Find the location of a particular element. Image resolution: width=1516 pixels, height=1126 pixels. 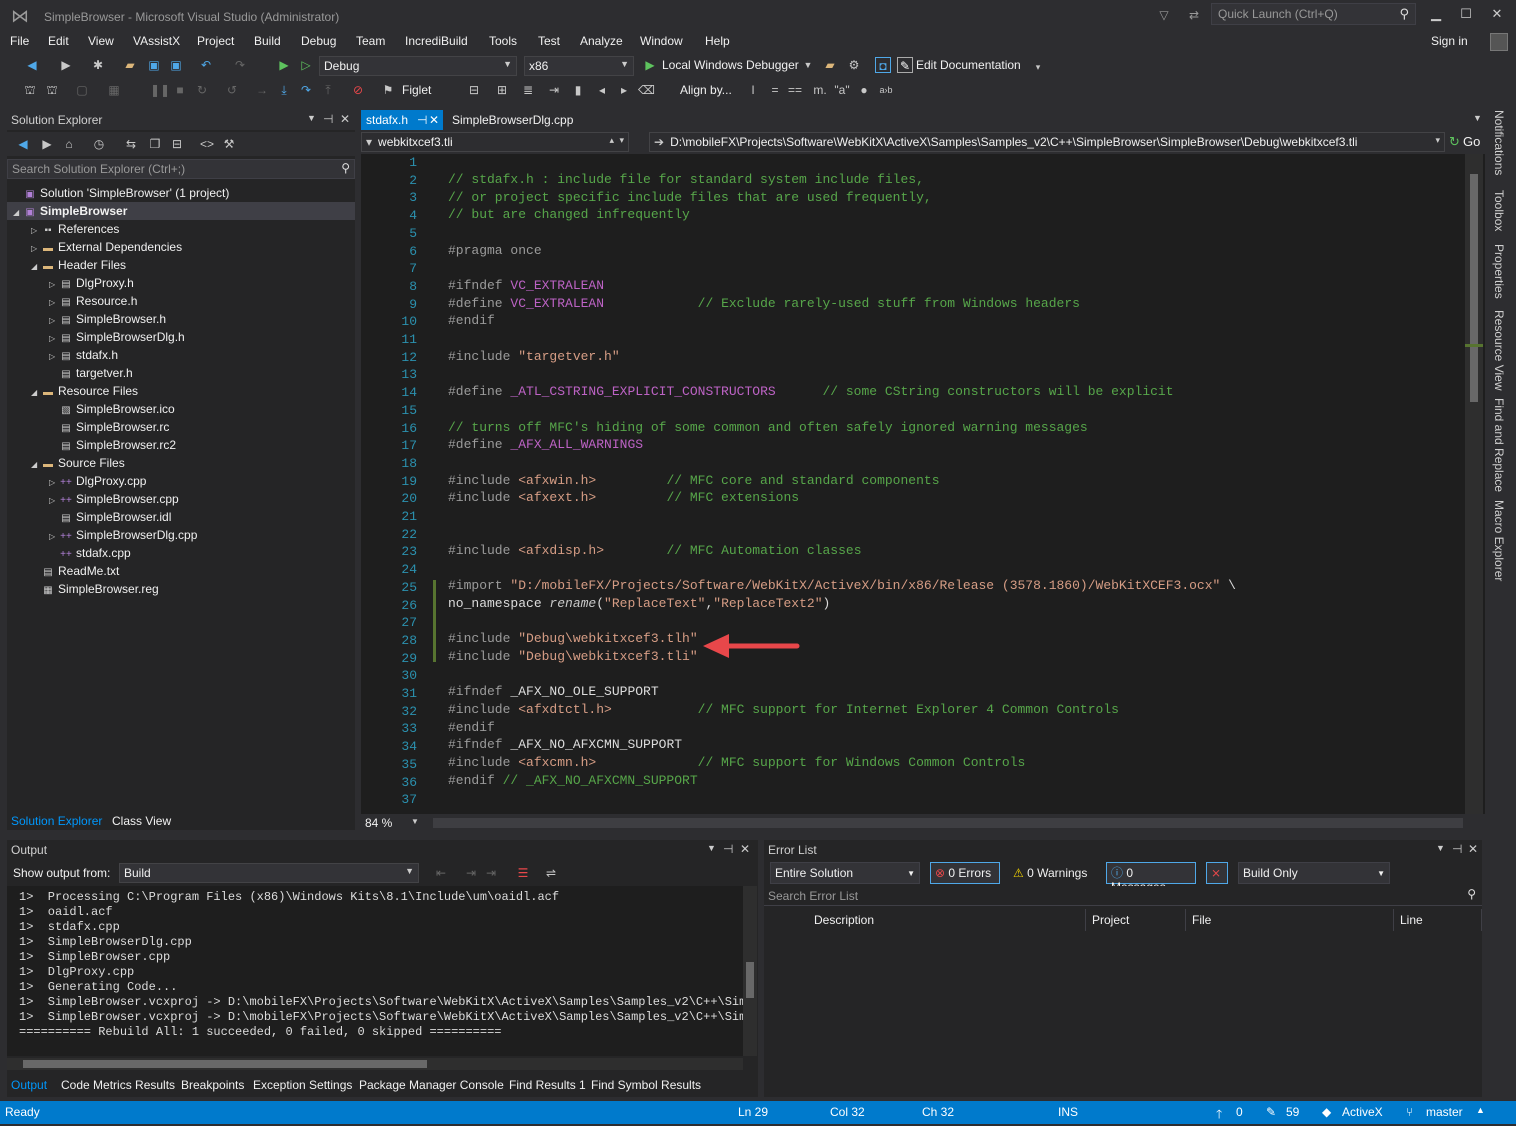

tree-item: ▷ ▤ SimpleBrowserDlg.h is located at coordinates (181, 337).